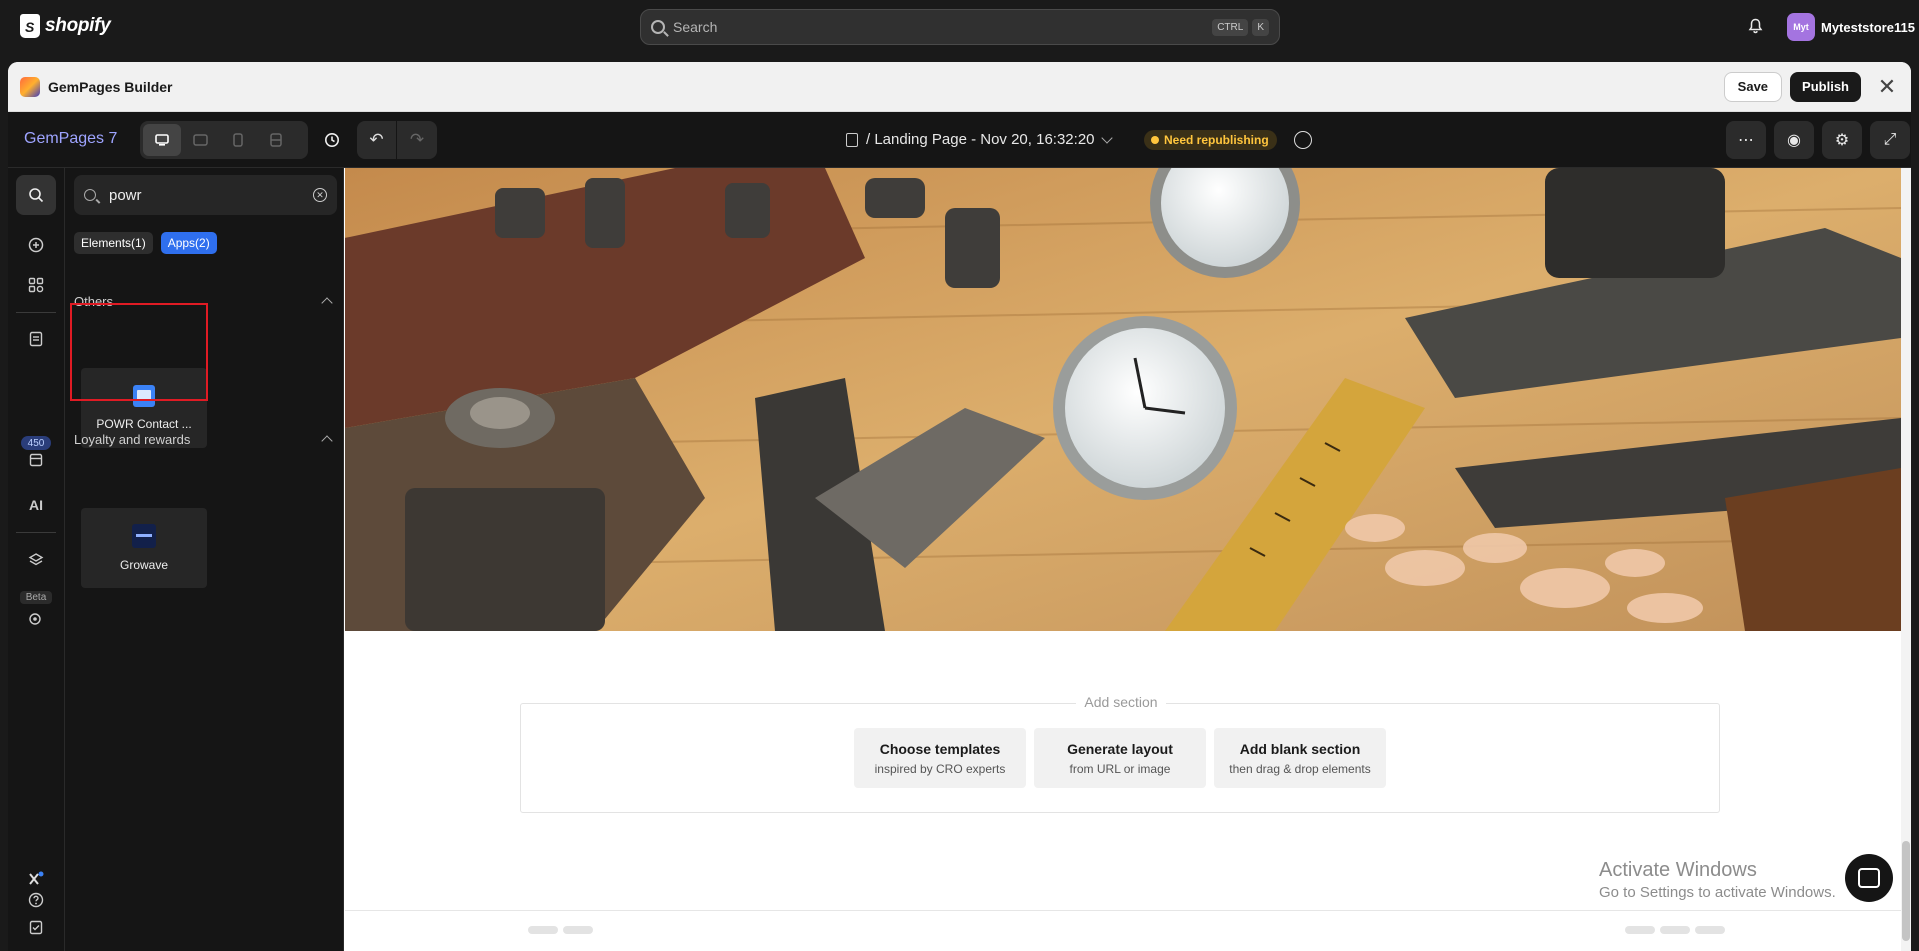 The width and height of the screenshot is (1919, 951). Describe the element at coordinates (70, 139) in the screenshot. I see `editor-app-name: GemPages 7` at that location.